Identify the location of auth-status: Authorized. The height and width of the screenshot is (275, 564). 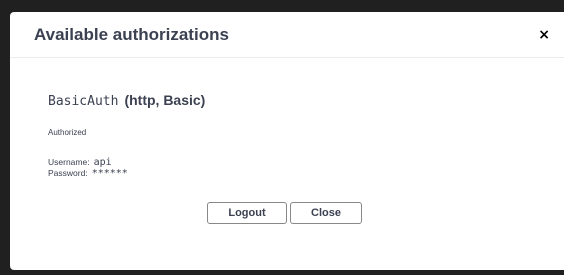
(67, 132).